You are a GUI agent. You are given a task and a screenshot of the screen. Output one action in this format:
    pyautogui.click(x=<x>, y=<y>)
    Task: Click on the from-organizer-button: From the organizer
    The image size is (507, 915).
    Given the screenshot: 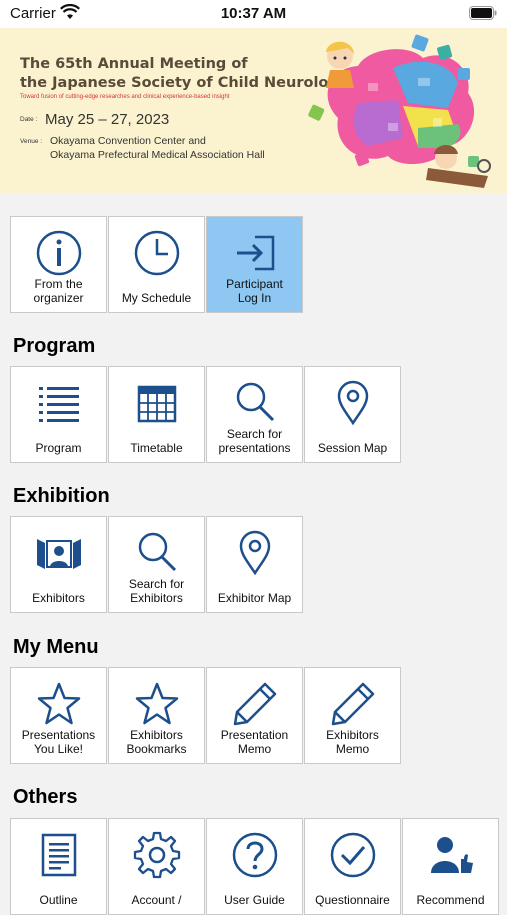 What is the action you would take?
    pyautogui.click(x=58, y=264)
    